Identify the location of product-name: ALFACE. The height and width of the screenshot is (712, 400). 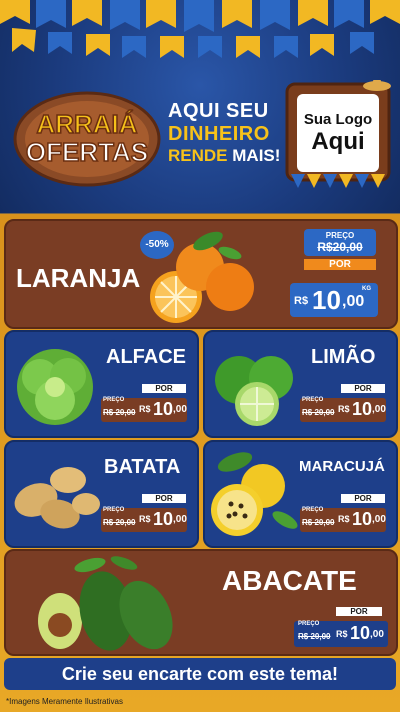
(146, 357).